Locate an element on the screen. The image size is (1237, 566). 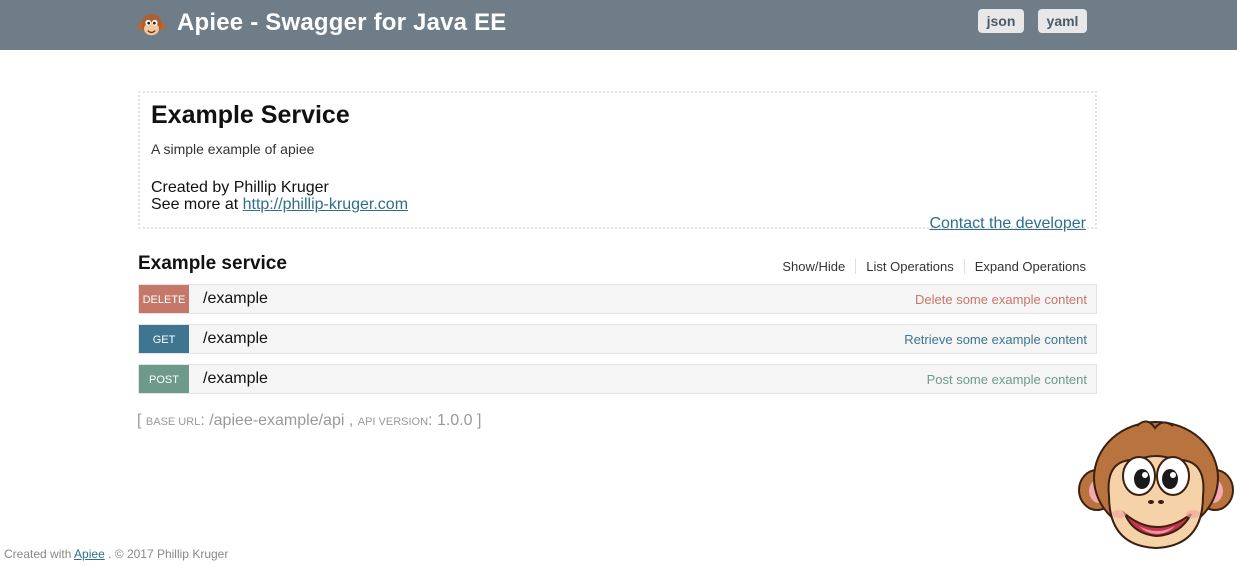
base-url-label: BASE URL is located at coordinates (173, 422).